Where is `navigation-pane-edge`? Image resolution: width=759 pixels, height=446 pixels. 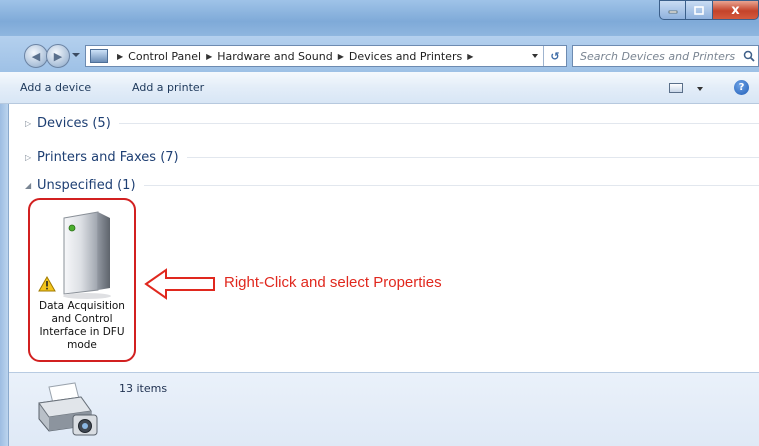
navigation-pane-edge is located at coordinates (4, 275).